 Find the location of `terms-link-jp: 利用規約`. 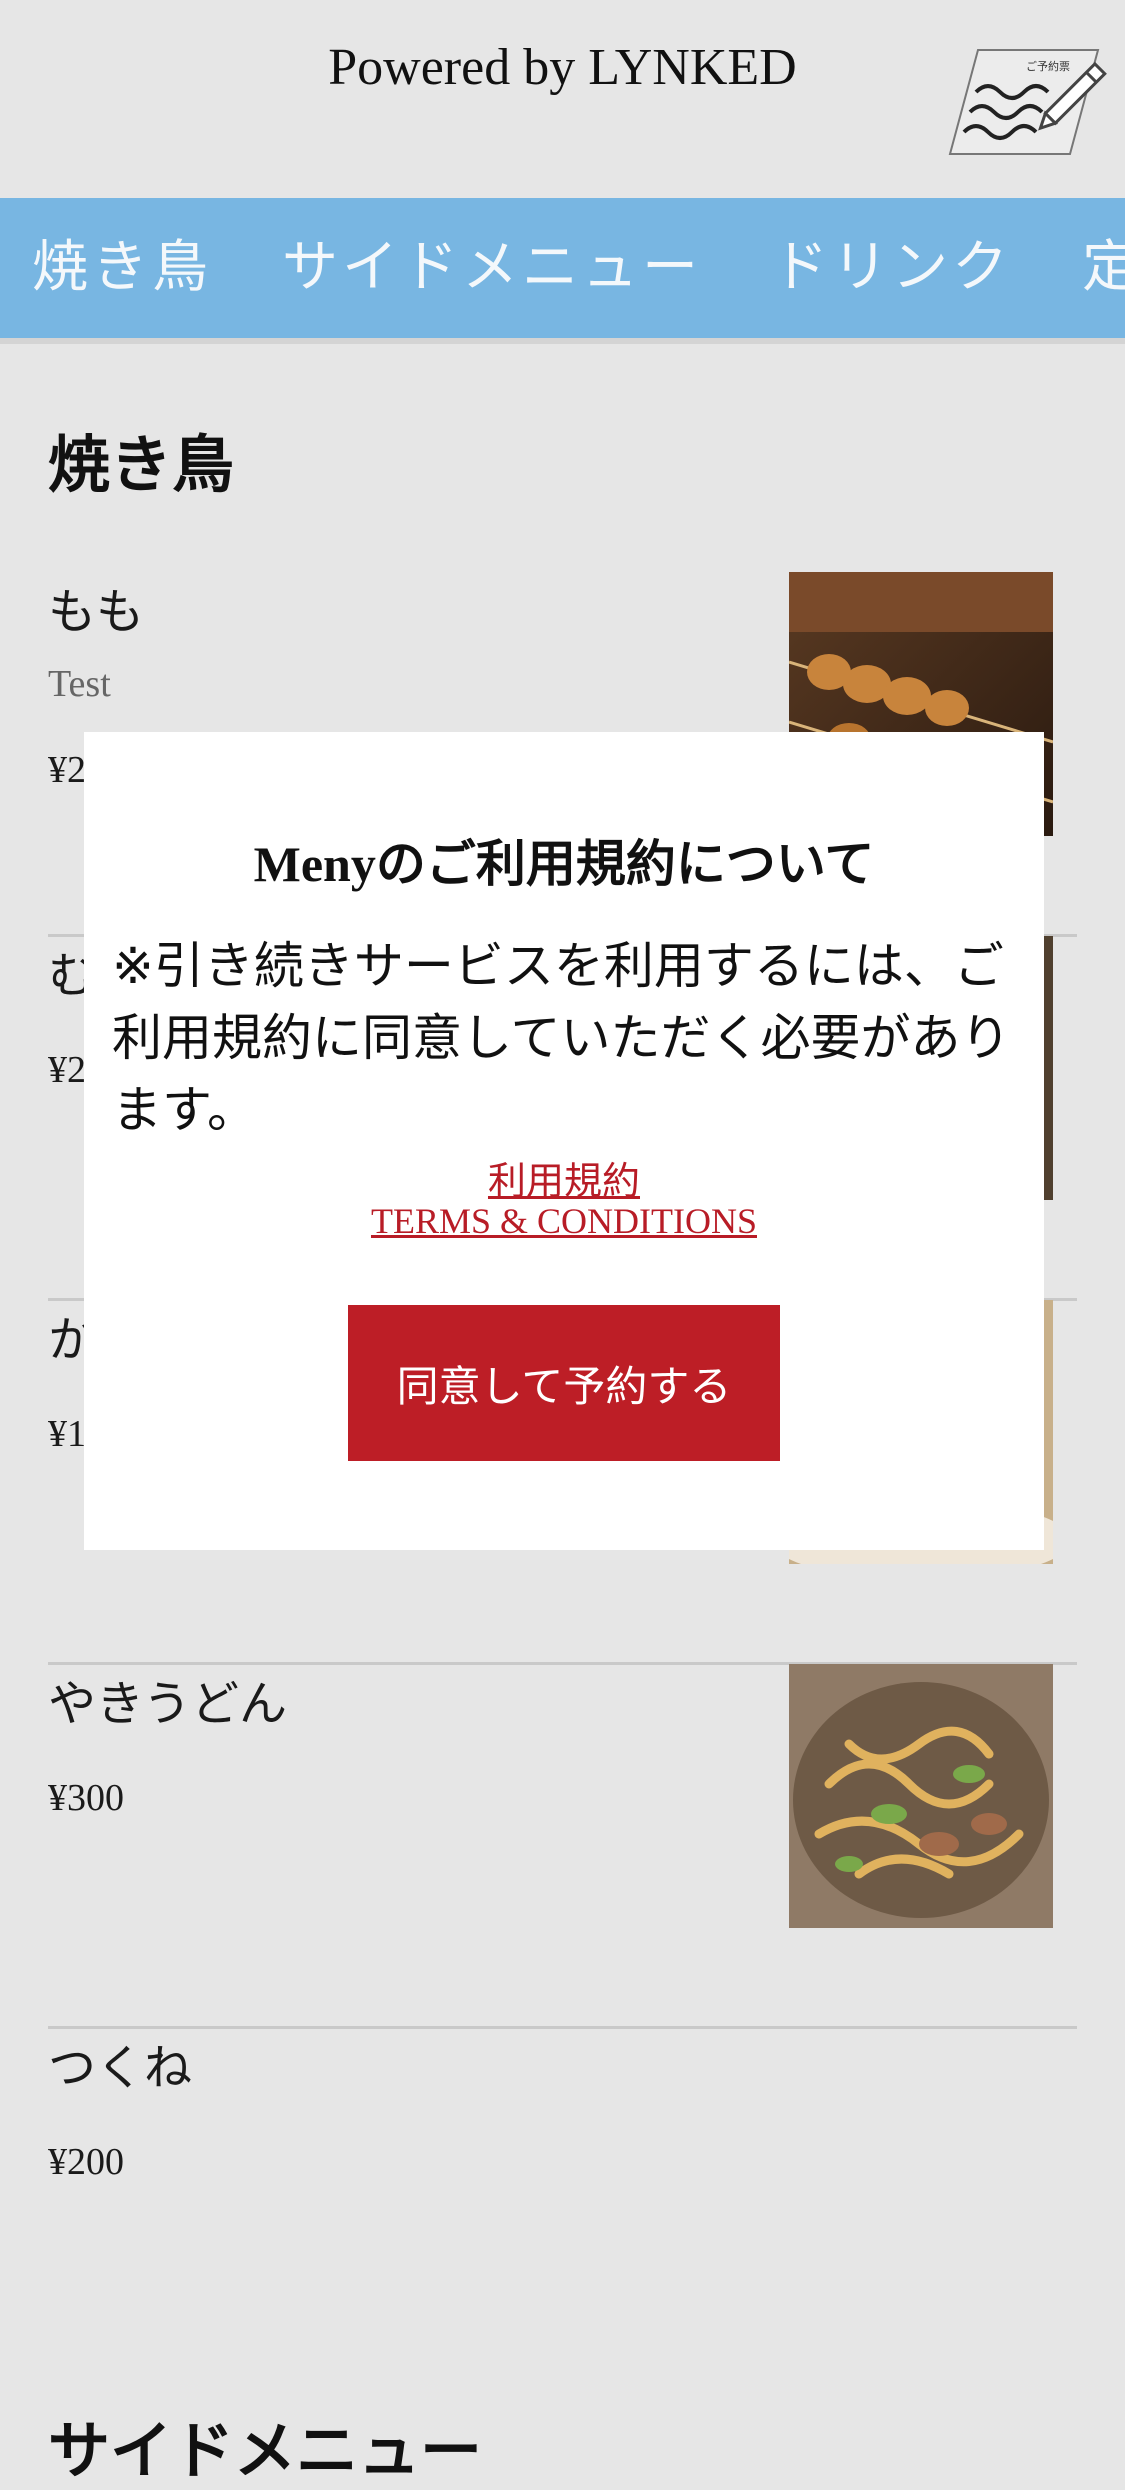

terms-link-jp: 利用規約 is located at coordinates (564, 1177).